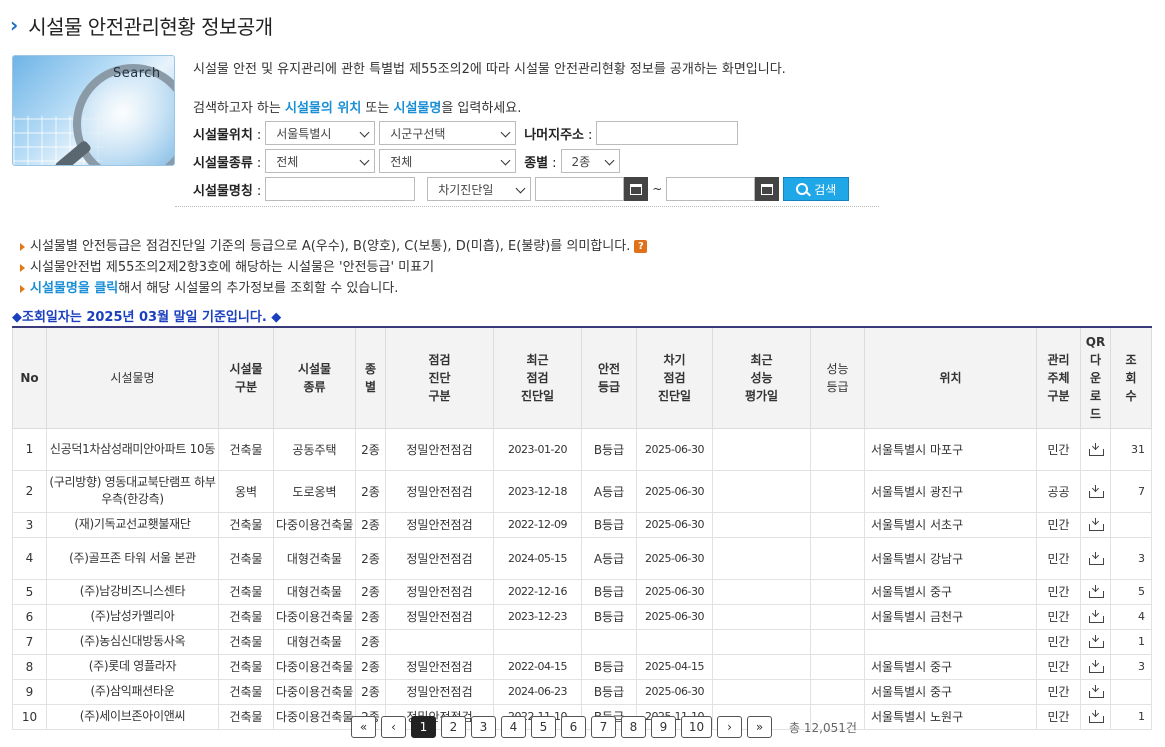  Describe the element at coordinates (1131, 716) in the screenshot. I see `cell-views: 1` at that location.